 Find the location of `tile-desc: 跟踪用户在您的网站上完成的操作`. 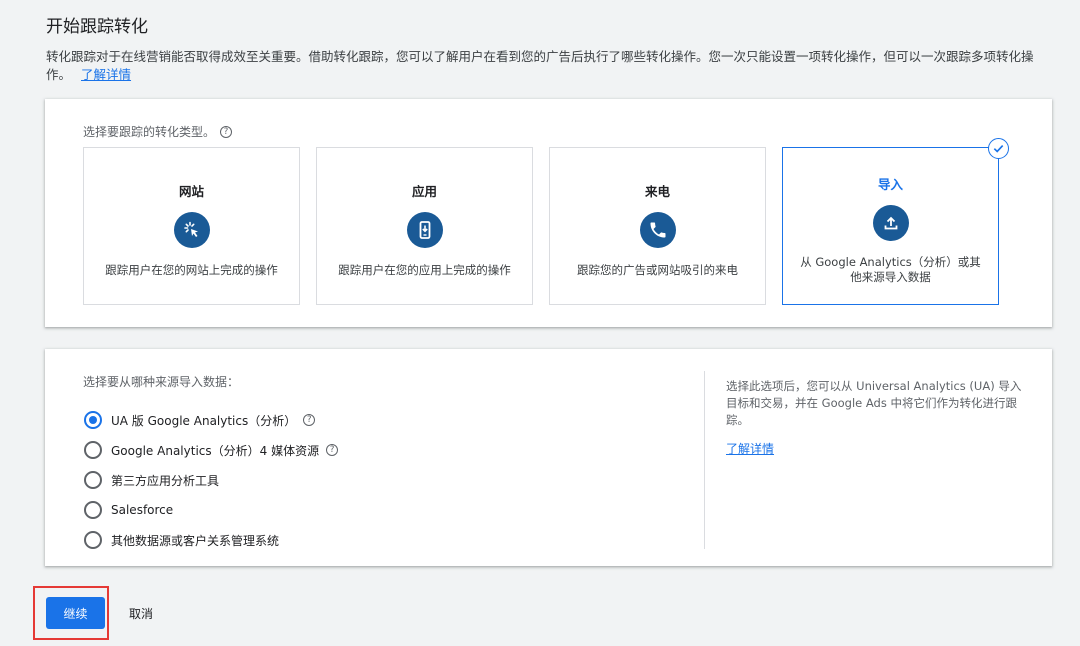

tile-desc: 跟踪用户在您的网站上完成的操作 is located at coordinates (191, 270).